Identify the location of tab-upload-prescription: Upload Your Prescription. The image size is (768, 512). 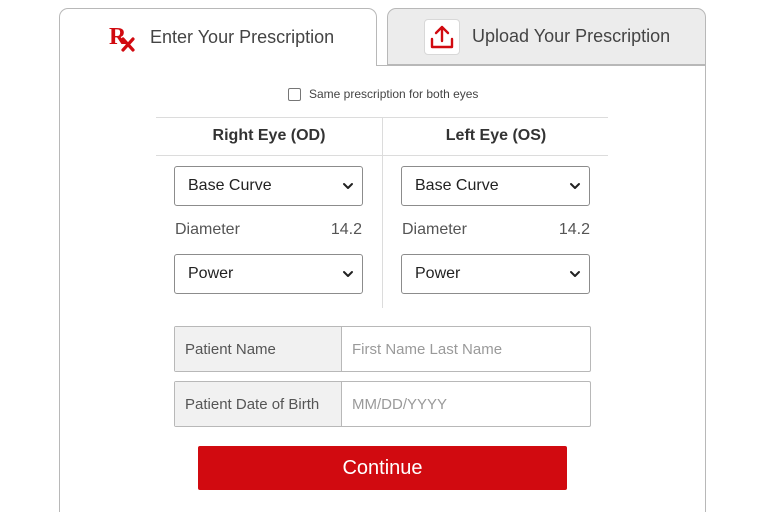
(546, 36).